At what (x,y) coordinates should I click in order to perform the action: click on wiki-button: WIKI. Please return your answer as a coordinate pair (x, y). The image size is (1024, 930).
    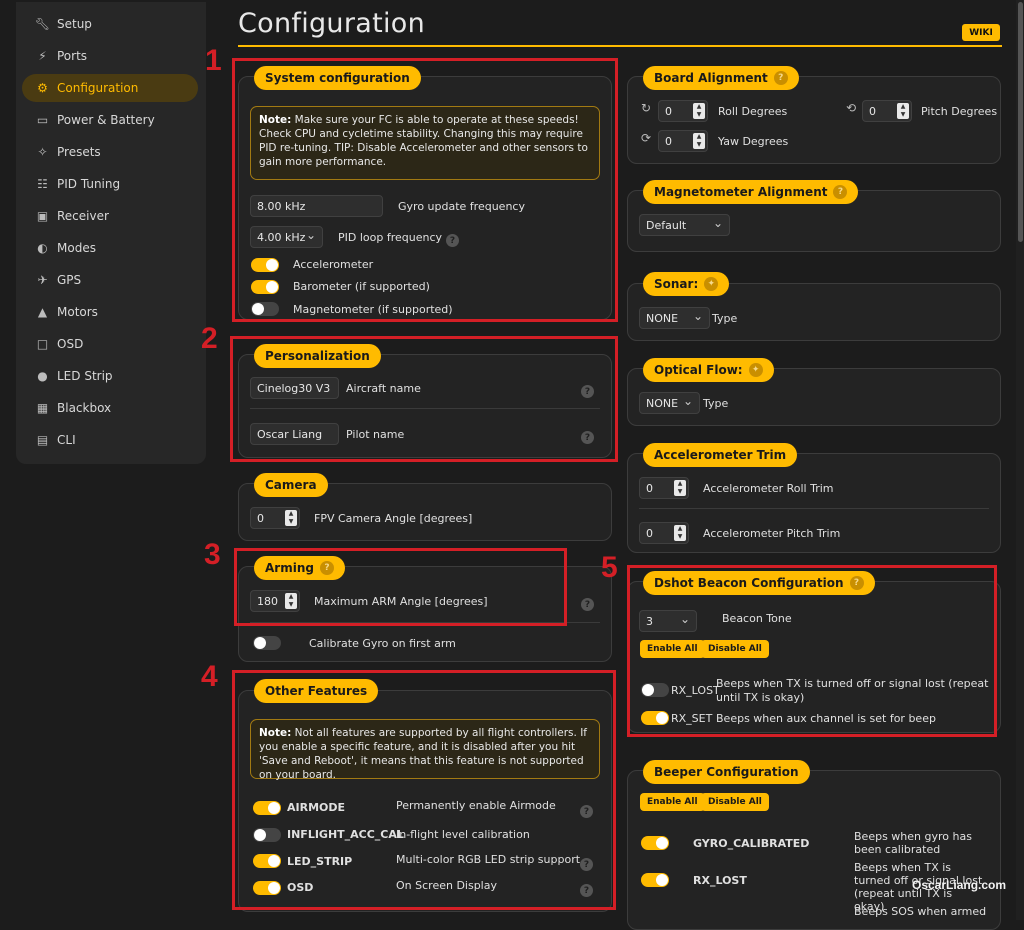
    Looking at the image, I should click on (981, 32).